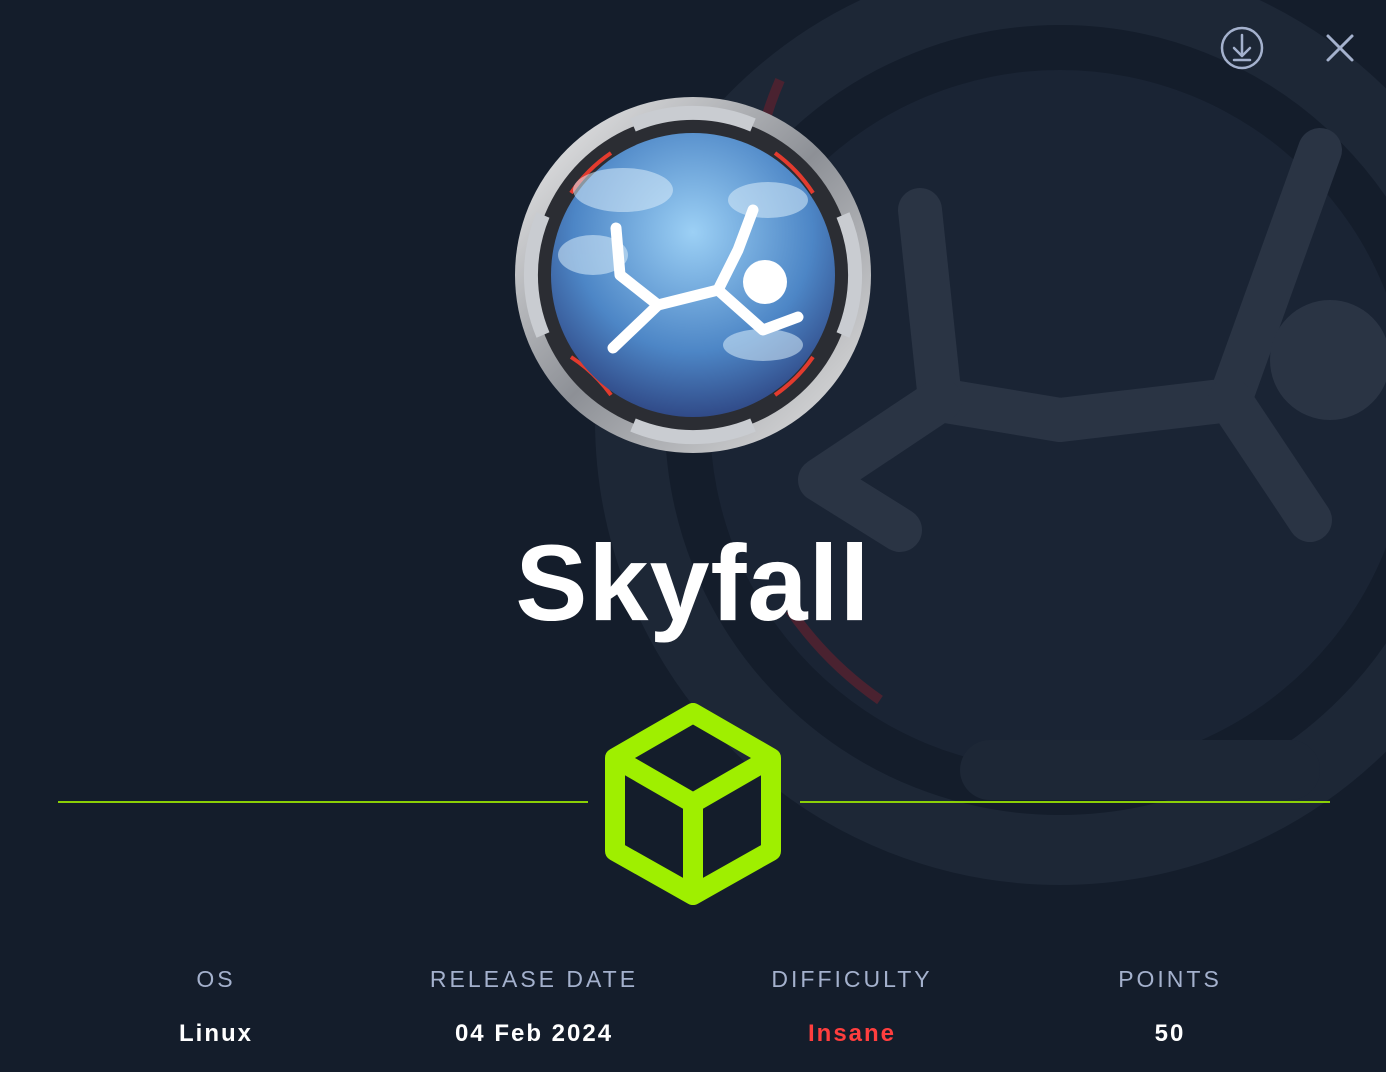 The image size is (1386, 1072). What do you see at coordinates (852, 1033) in the screenshot?
I see `stat-value-difficulty: Insane` at bounding box center [852, 1033].